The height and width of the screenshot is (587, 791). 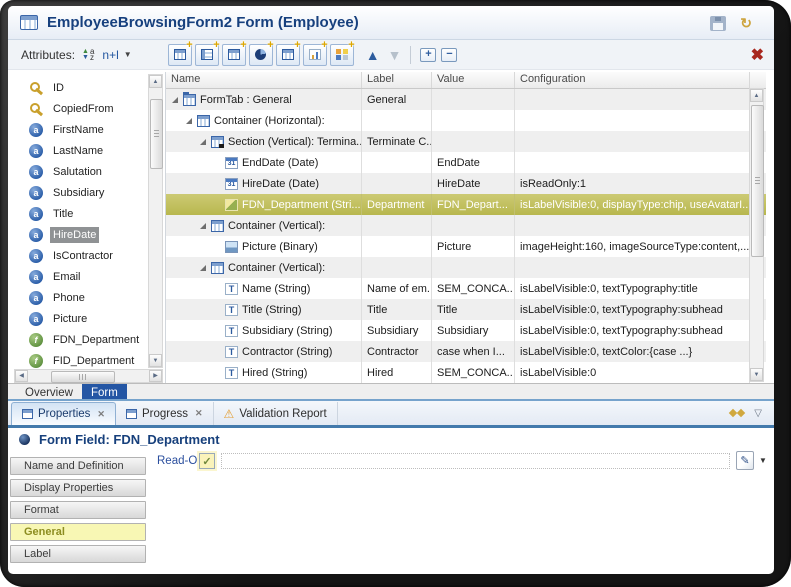 What do you see at coordinates (342, 52) in the screenshot?
I see `add-mosaic-widget-button` at bounding box center [342, 52].